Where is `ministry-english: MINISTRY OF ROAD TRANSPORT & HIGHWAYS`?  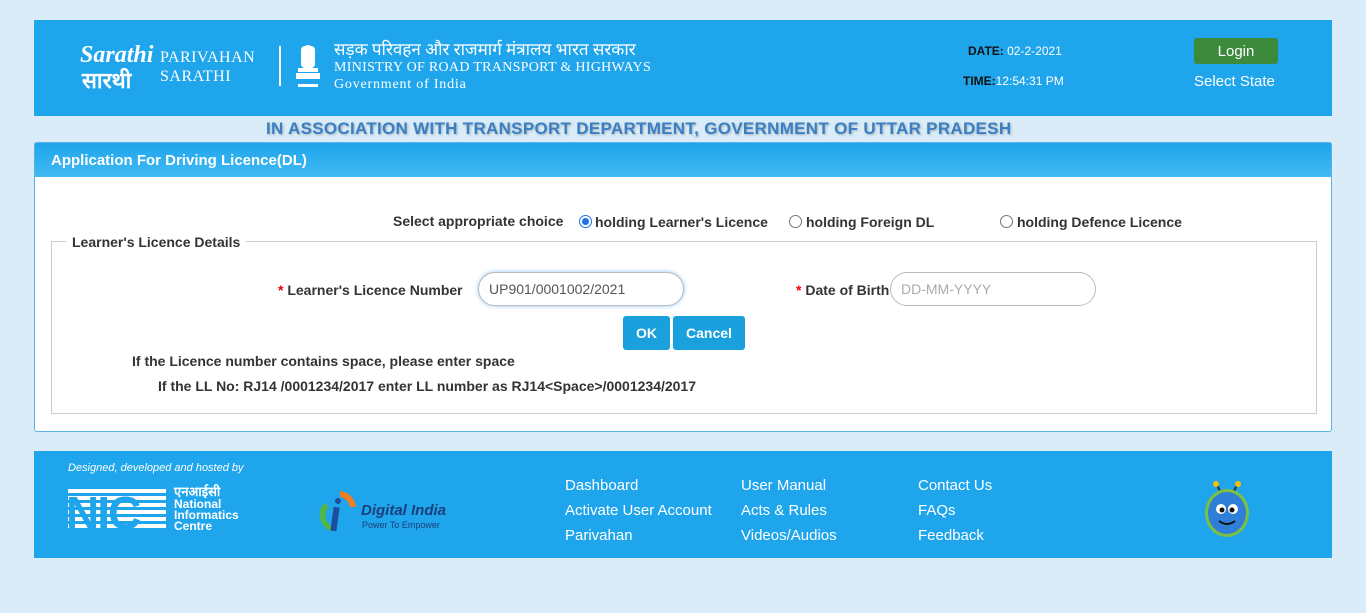 ministry-english: MINISTRY OF ROAD TRANSPORT & HIGHWAYS is located at coordinates (493, 67).